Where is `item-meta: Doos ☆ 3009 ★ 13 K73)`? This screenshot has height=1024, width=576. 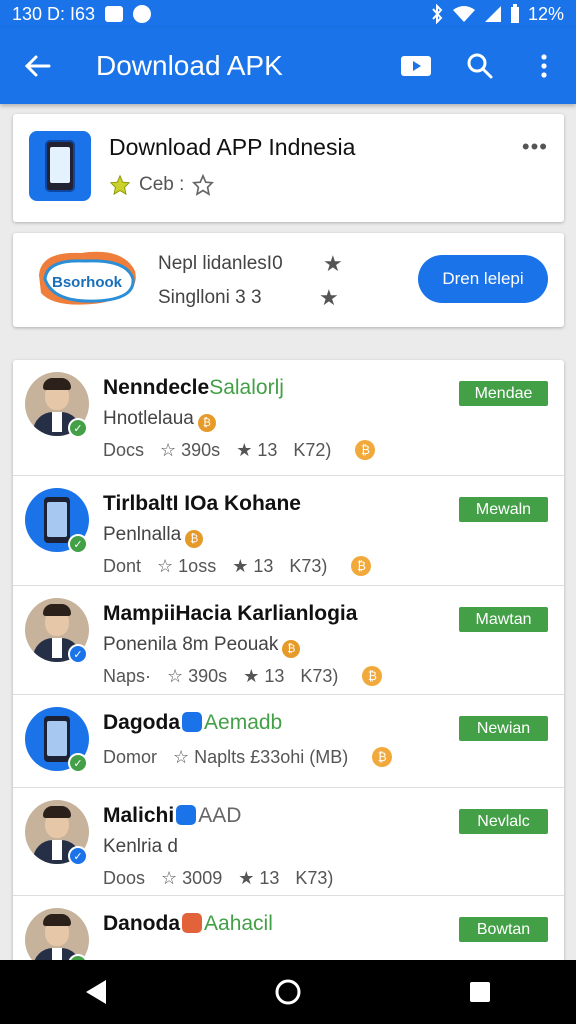 item-meta: Doos ☆ 3009 ★ 13 K73) is located at coordinates (218, 878).